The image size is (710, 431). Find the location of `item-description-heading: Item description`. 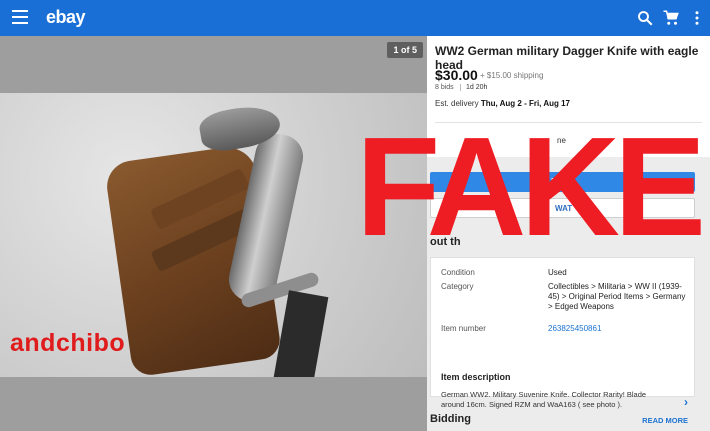

item-description-heading: Item description is located at coordinates (476, 377).